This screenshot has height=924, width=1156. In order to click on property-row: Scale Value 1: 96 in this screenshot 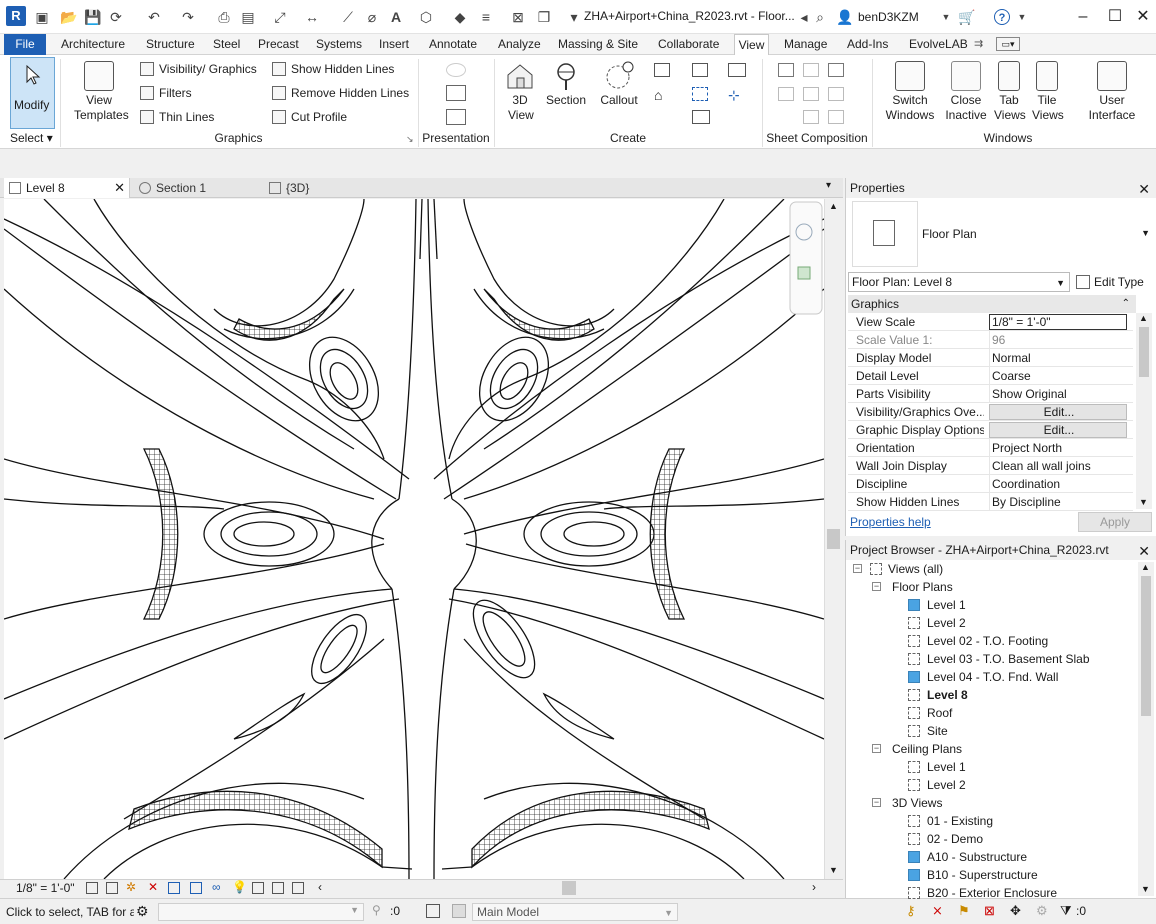, I will do `click(990, 340)`.